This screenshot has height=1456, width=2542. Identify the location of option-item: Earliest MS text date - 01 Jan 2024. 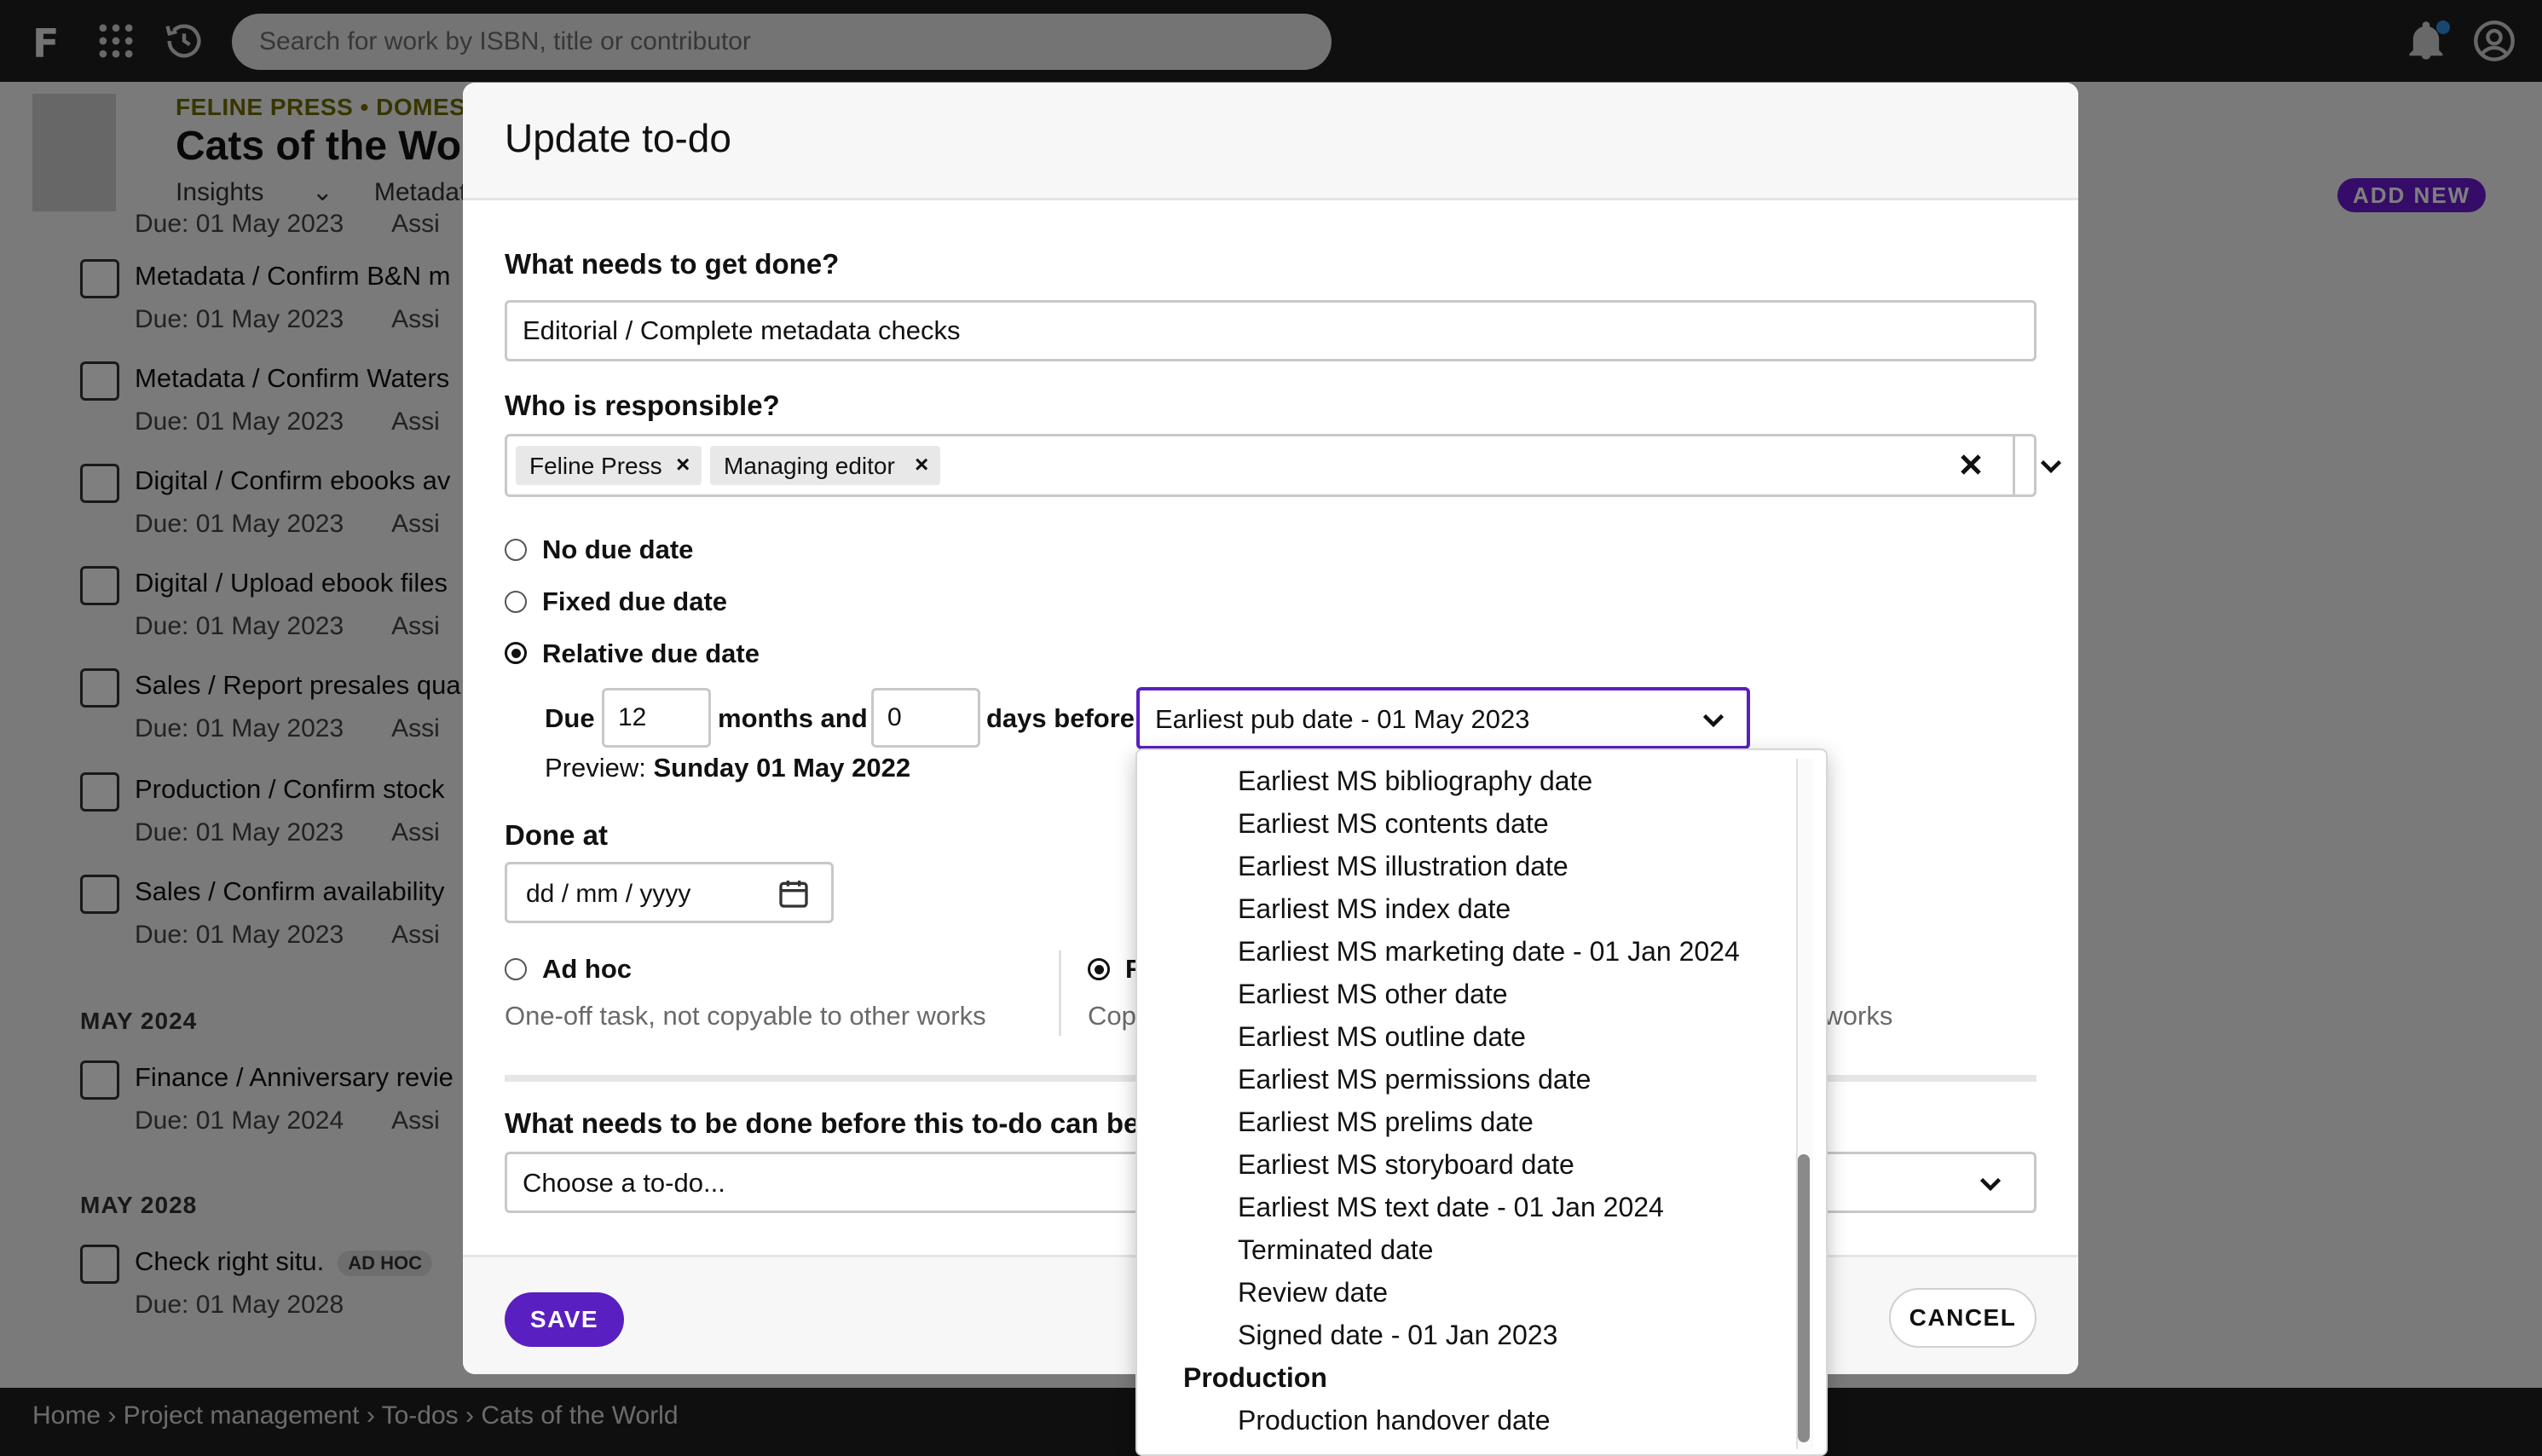
(1451, 1207).